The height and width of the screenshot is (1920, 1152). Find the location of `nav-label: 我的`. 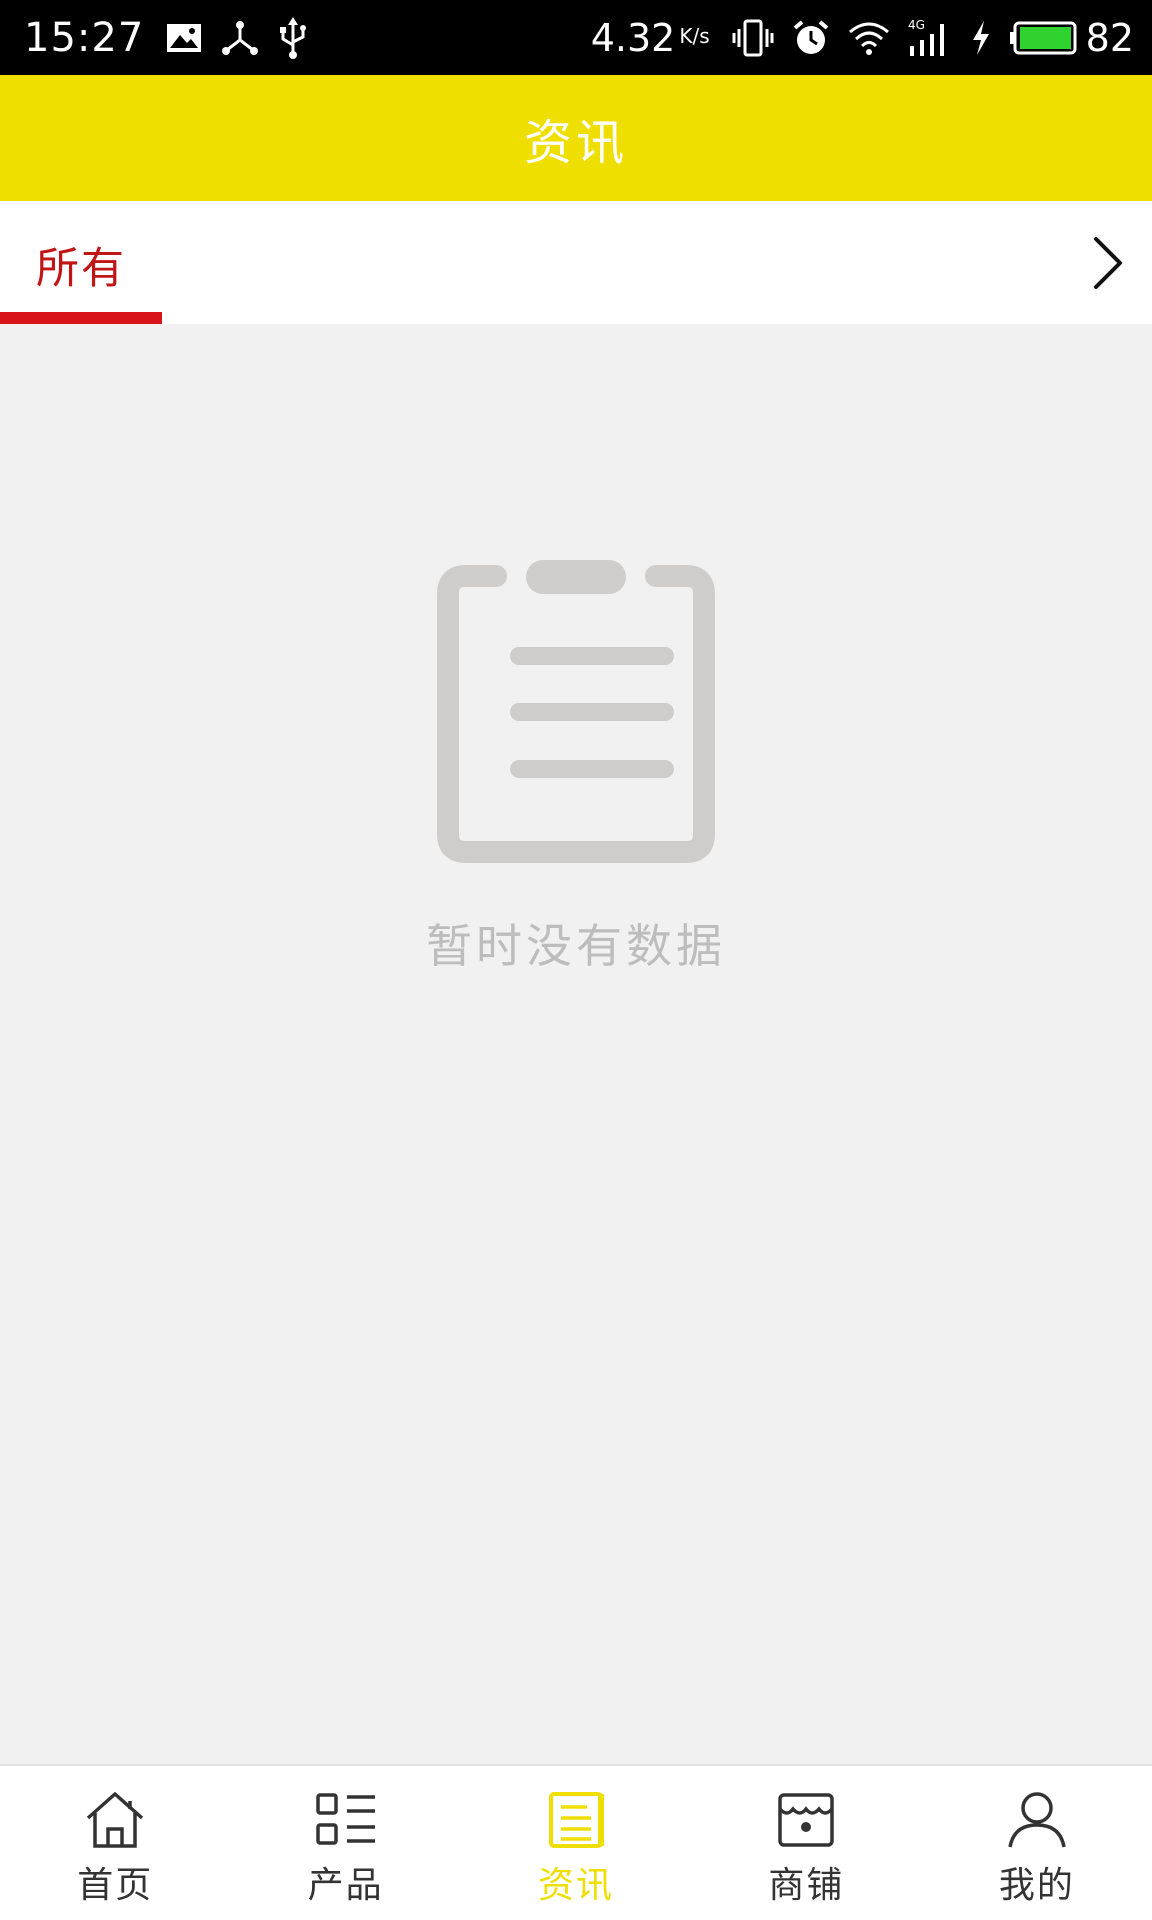

nav-label: 我的 is located at coordinates (1036, 1885).